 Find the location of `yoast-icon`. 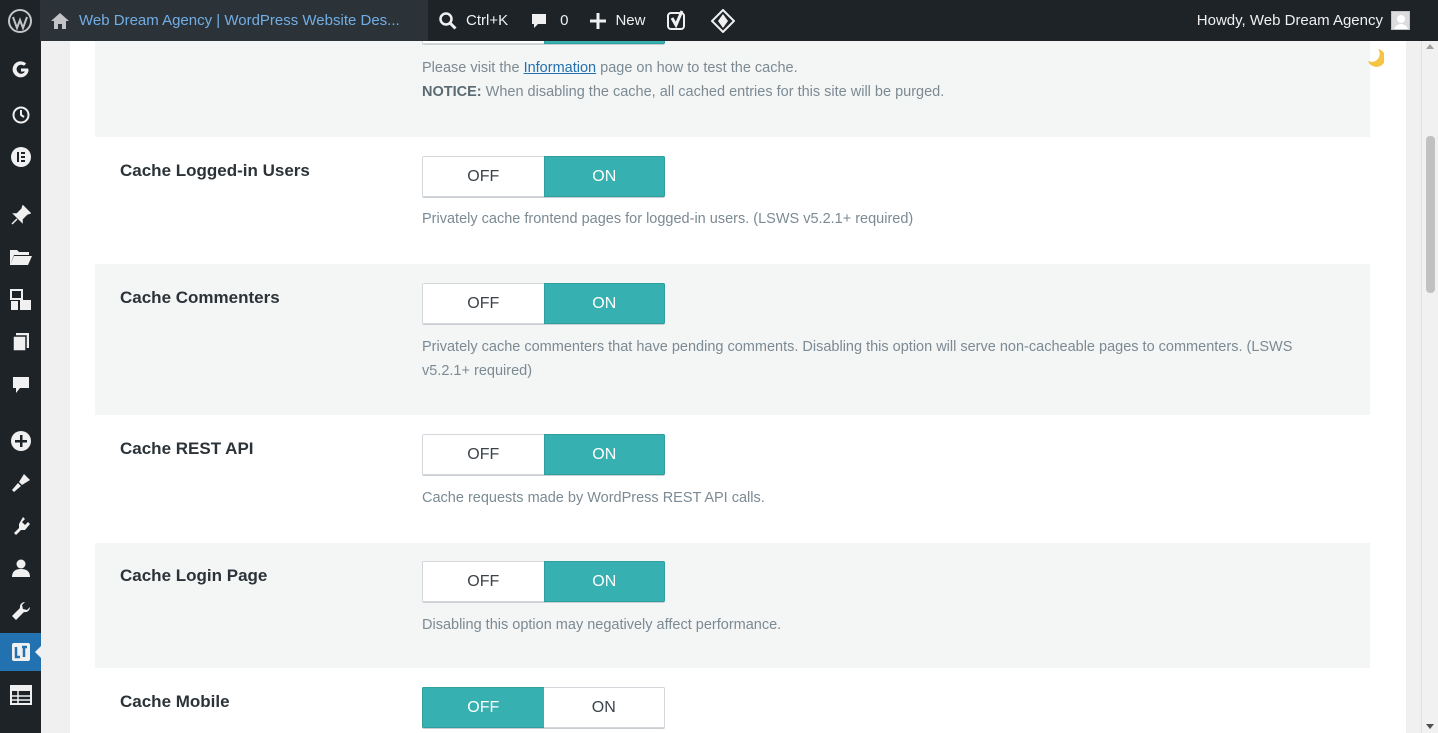

yoast-icon is located at coordinates (678, 20).